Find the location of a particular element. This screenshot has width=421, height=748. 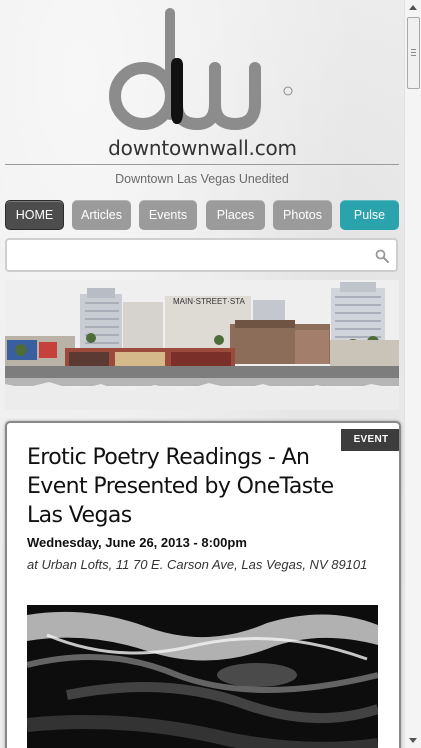

scrollbar-thumb is located at coordinates (413, 53).